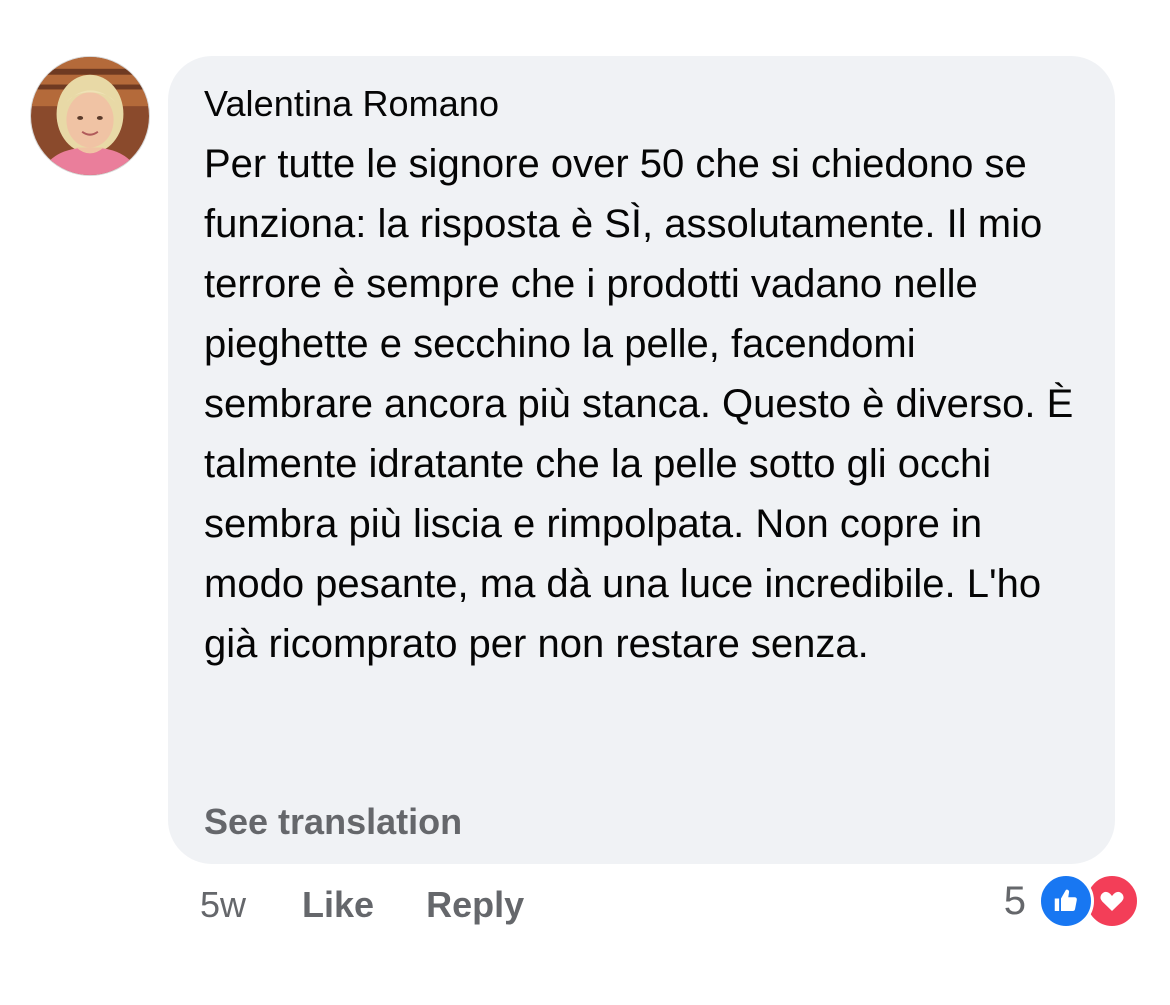 Image resolution: width=1170 pixels, height=1005 pixels. What do you see at coordinates (388, 905) in the screenshot?
I see `comment-actions: 5w Like Reply` at bounding box center [388, 905].